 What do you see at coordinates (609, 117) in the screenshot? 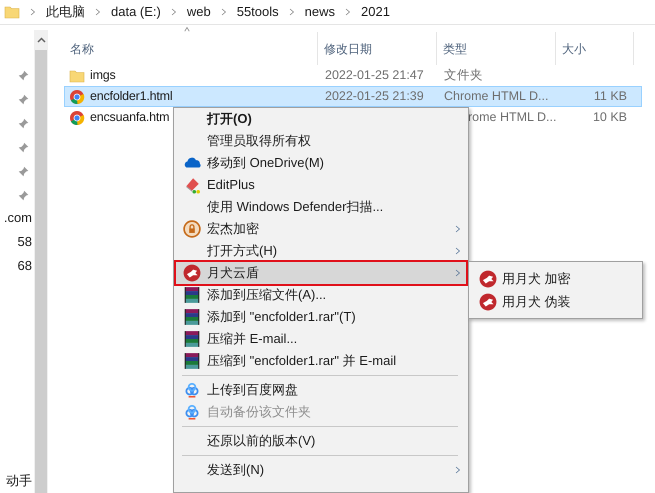
I see `file-size: 10 KB` at bounding box center [609, 117].